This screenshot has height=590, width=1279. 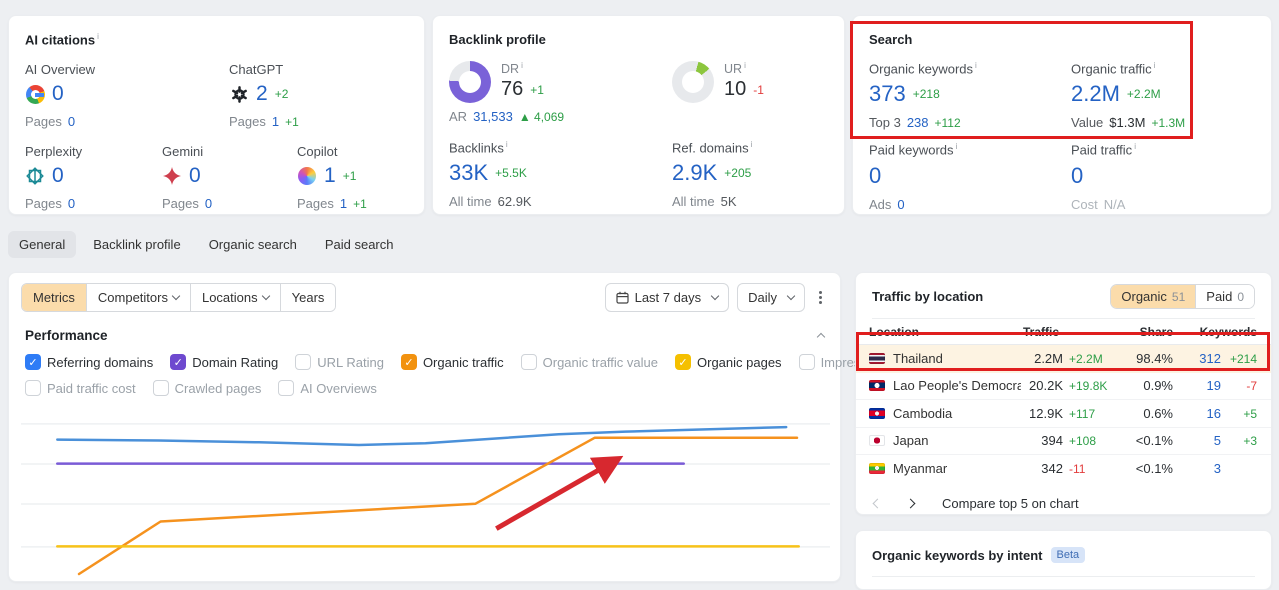 I want to click on dr-stat: DR i 76 +1, so click(x=560, y=82).